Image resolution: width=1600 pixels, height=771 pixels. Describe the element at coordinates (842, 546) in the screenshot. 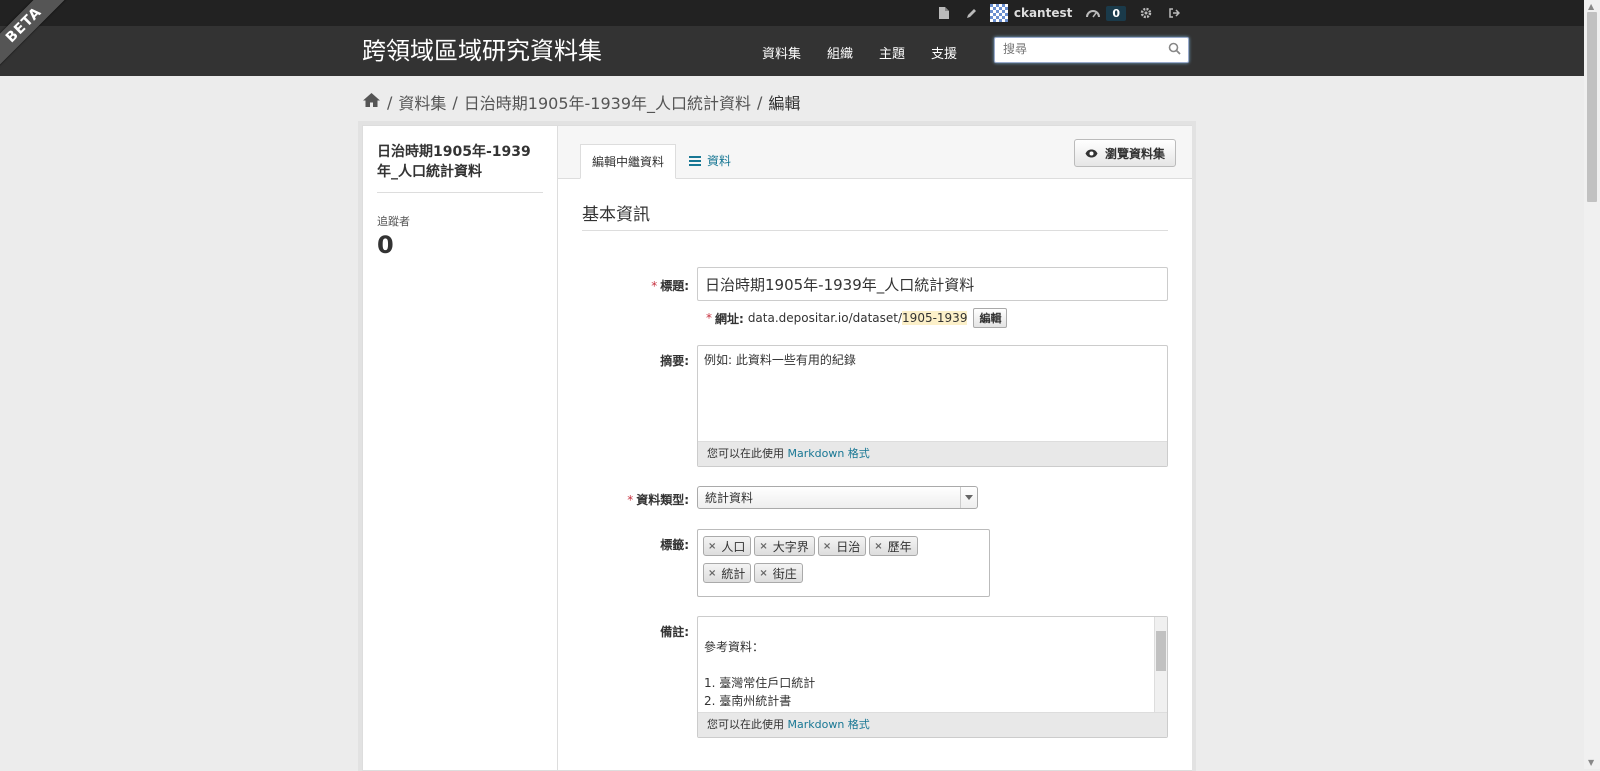

I see `tag-item: × 日治` at that location.